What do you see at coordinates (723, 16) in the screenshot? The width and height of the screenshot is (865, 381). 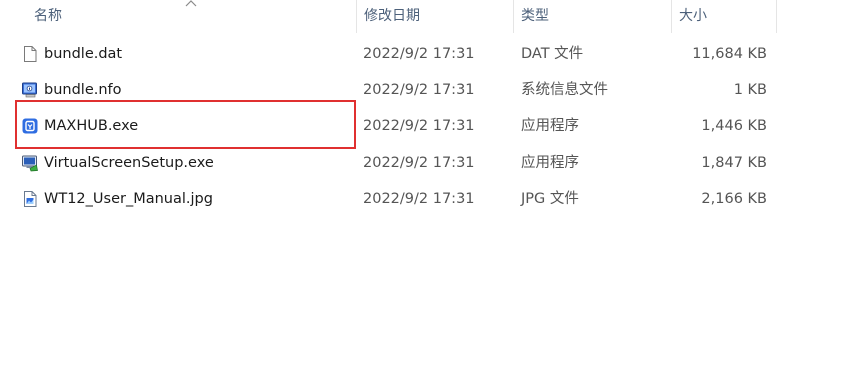 I see `column-header-size: 大小` at bounding box center [723, 16].